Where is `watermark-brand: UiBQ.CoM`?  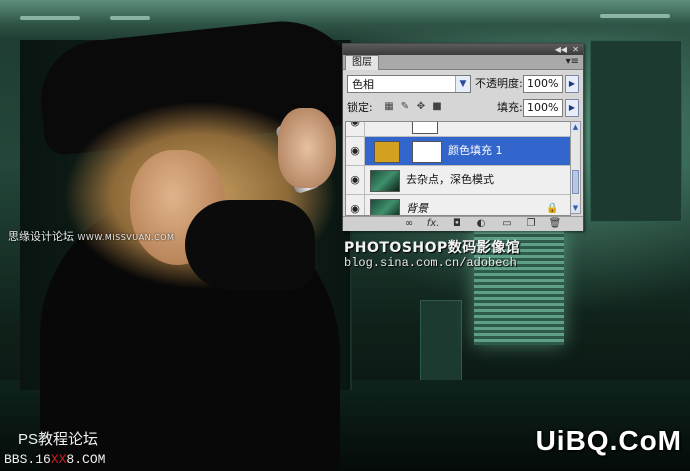 watermark-brand: UiBQ.CoM is located at coordinates (608, 440).